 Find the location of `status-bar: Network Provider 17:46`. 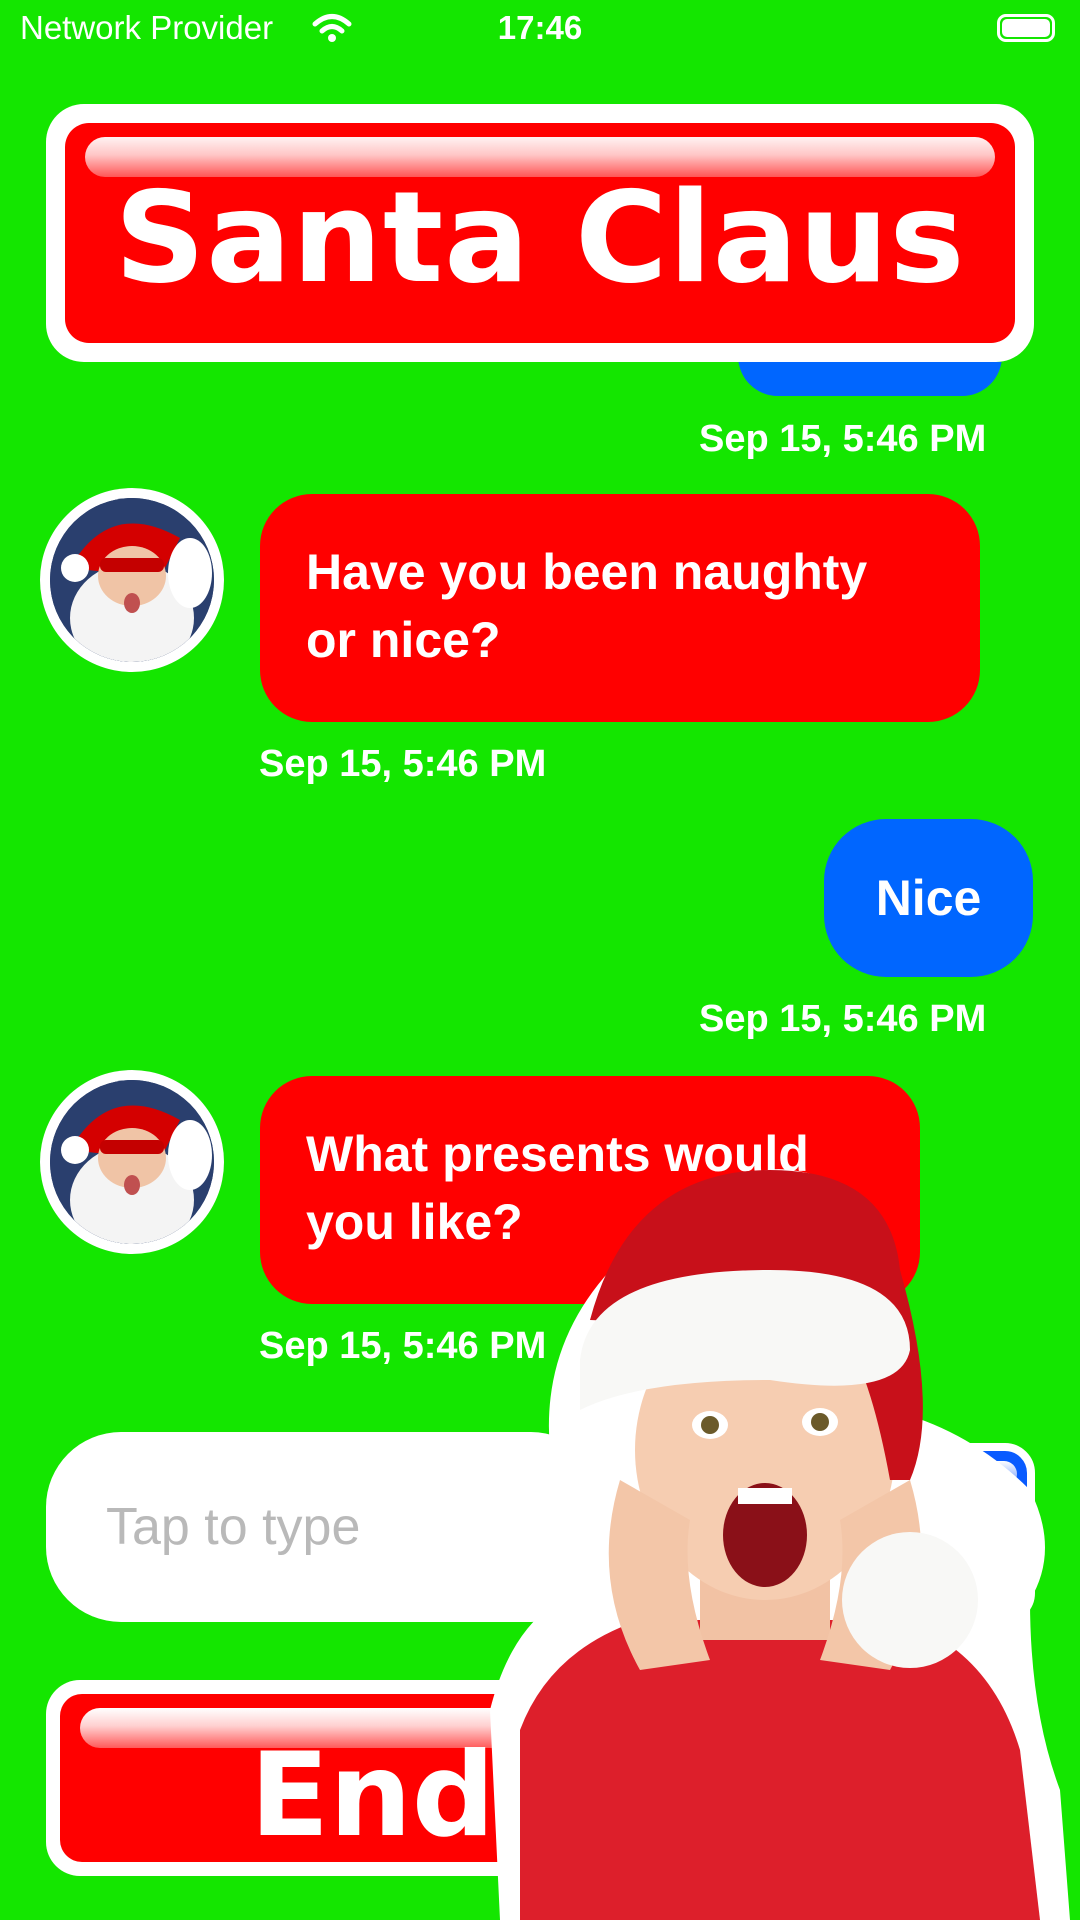

status-bar: Network Provider 17:46 is located at coordinates (540, 30).